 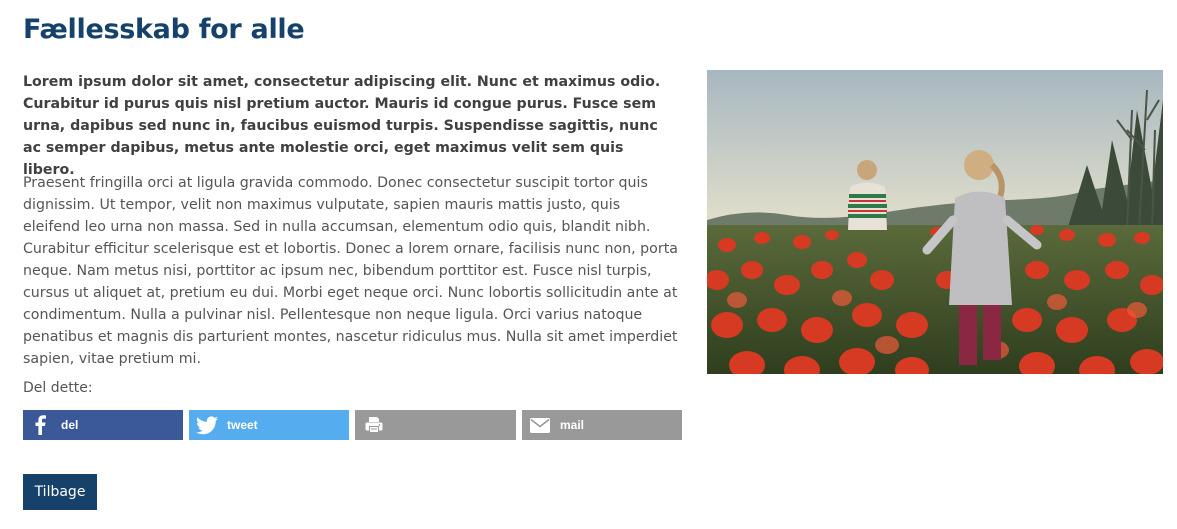 I want to click on print-button, so click(x=435, y=425).